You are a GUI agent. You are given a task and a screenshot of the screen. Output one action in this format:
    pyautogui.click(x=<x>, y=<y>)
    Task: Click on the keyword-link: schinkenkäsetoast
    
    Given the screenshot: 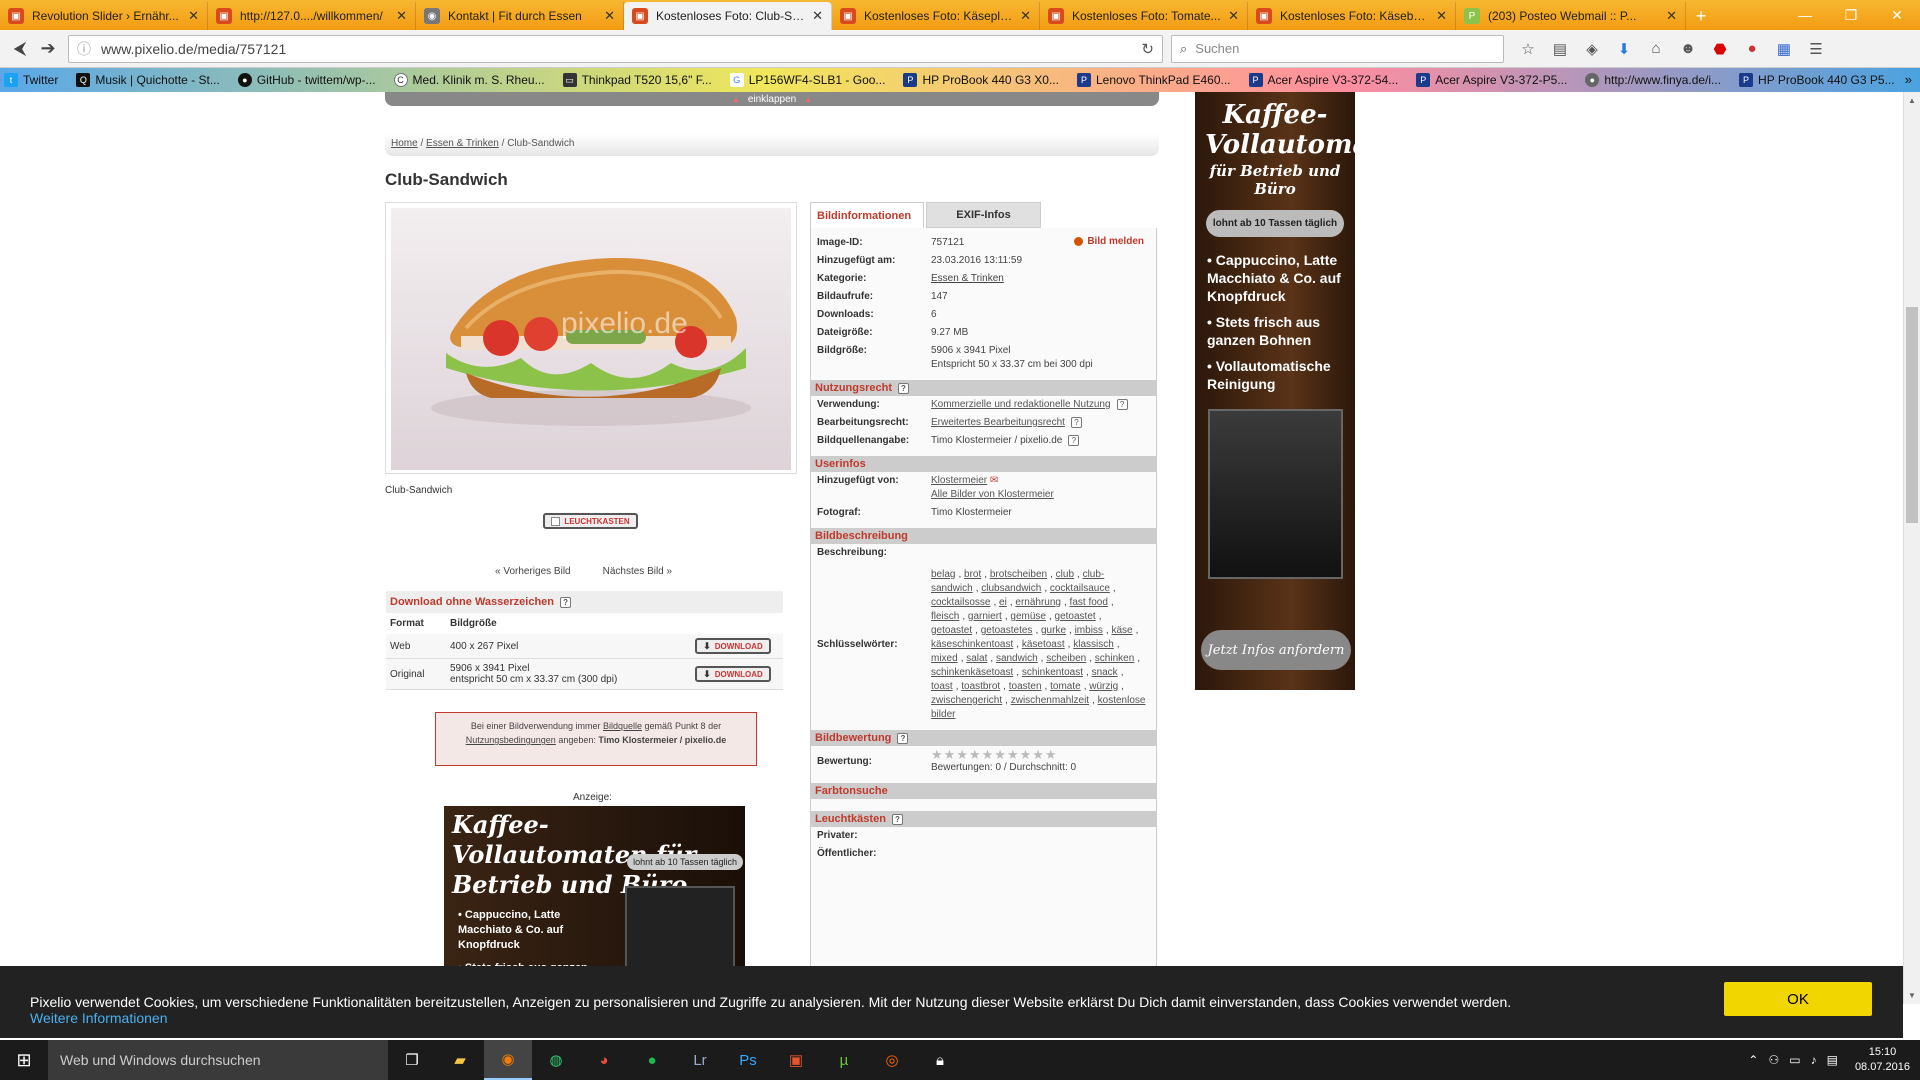 What is the action you would take?
    pyautogui.click(x=972, y=672)
    